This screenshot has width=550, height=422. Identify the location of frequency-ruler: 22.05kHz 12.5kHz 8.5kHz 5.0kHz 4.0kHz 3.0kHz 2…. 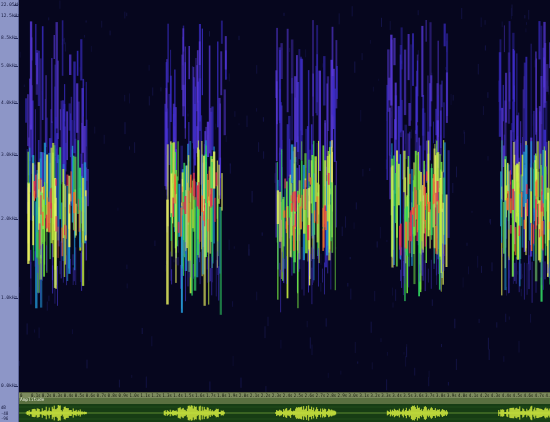
(11, 196).